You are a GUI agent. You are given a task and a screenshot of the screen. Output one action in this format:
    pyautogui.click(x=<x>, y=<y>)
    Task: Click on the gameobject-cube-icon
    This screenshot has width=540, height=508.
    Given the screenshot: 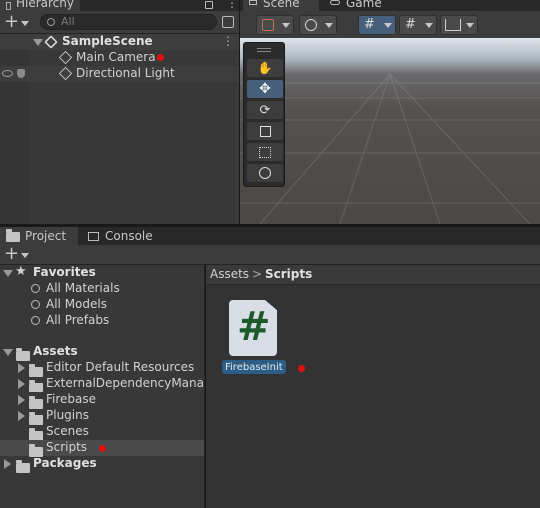 What is the action you would take?
    pyautogui.click(x=65, y=57)
    